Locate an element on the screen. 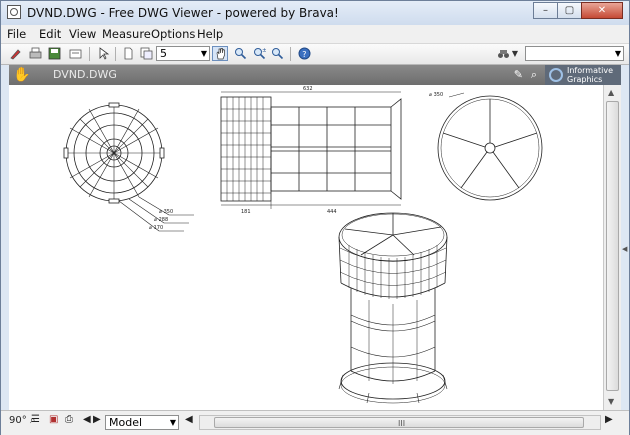 The height and width of the screenshot is (435, 630). dim-dia-288: ⌀ 288 is located at coordinates (161, 220).